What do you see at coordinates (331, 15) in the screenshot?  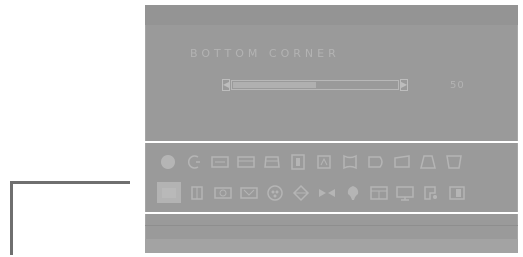 I see `osd-top-band` at bounding box center [331, 15].